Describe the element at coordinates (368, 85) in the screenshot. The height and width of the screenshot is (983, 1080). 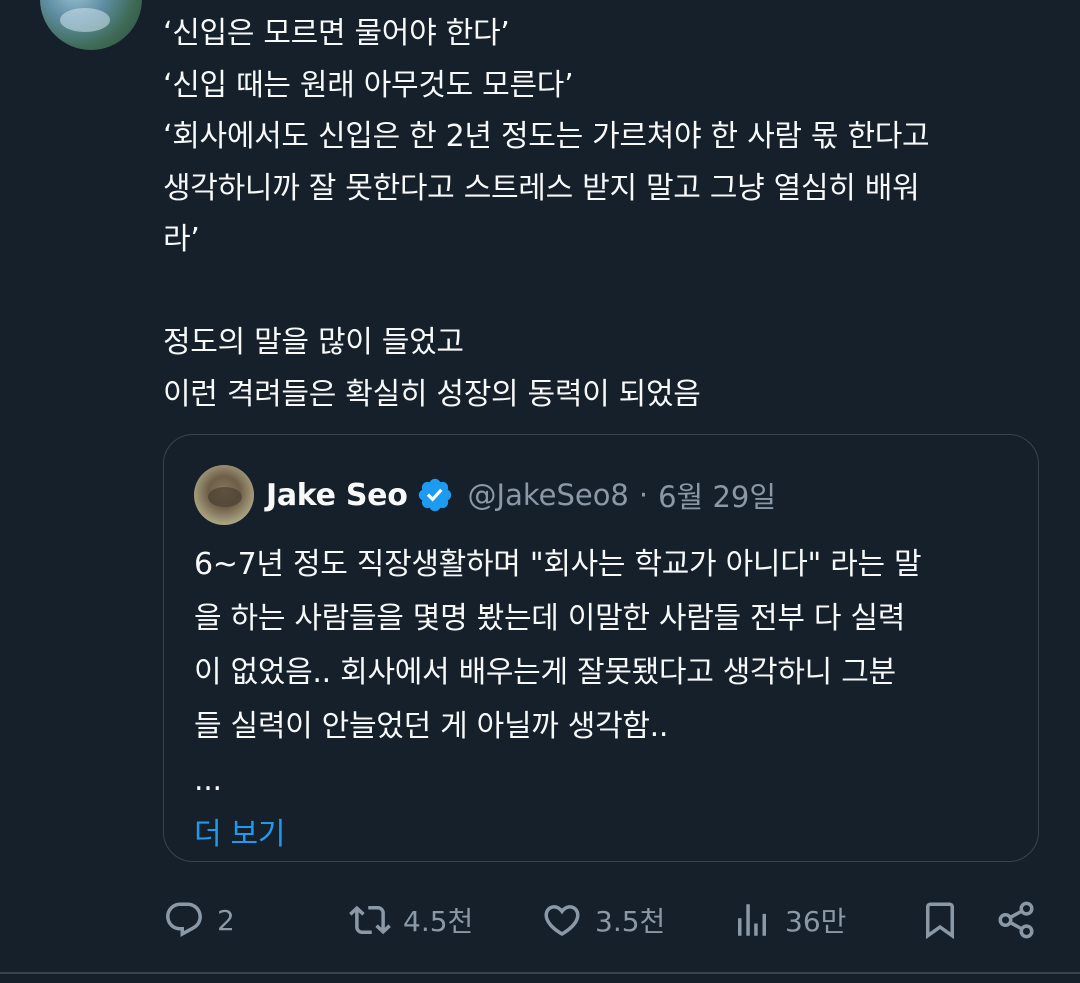
I see `tweet-text-line: ‘신입 때는 원래 아무것도 모른다’` at that location.